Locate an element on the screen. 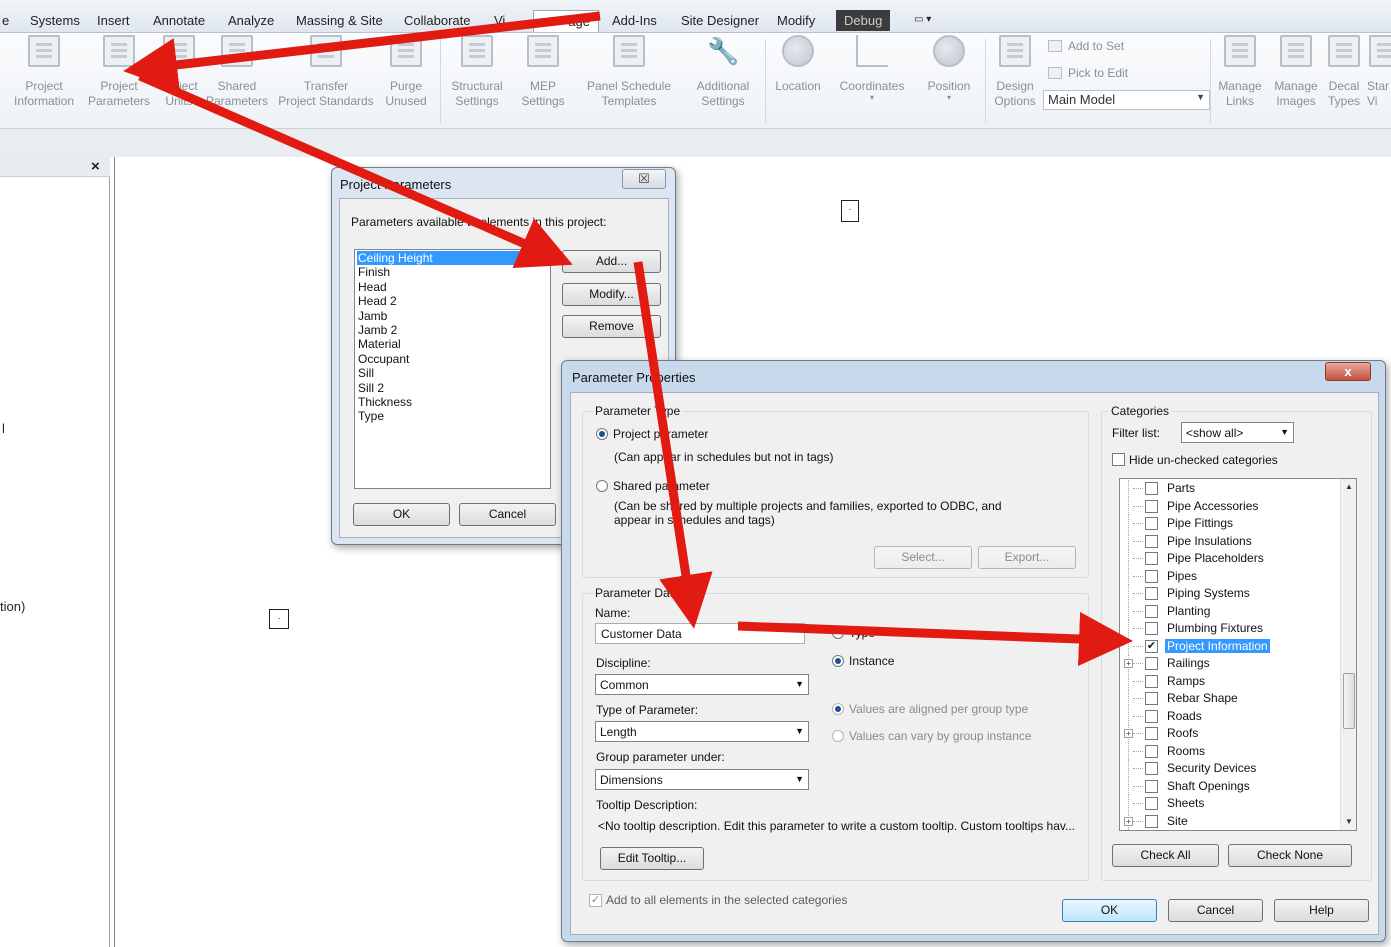  hide-unchecked-checkbox is located at coordinates (1118, 459).